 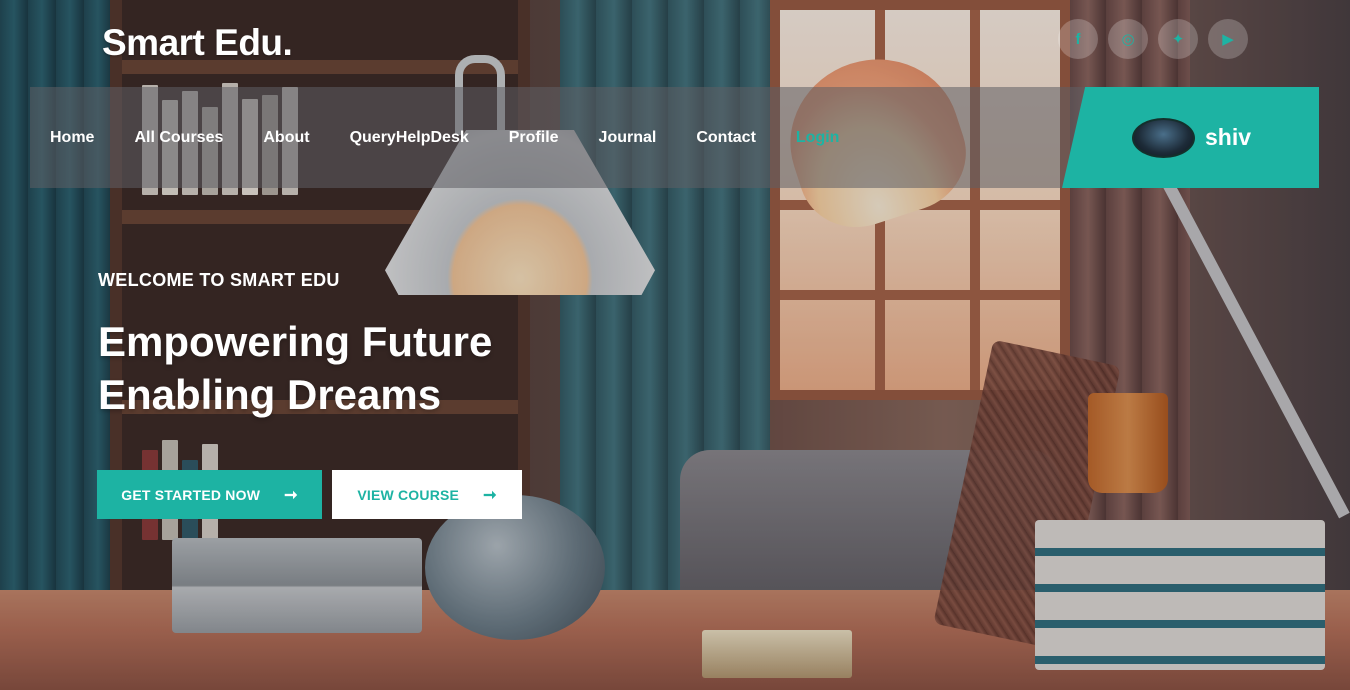 I want to click on view-course-label: VIEW COURSE, so click(x=408, y=494).